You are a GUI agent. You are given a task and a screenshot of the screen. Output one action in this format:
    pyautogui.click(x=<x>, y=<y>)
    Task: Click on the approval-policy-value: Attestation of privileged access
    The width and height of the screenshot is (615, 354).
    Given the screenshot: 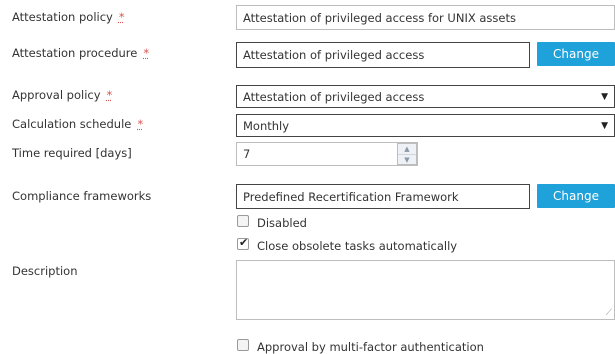 What is the action you would take?
    pyautogui.click(x=334, y=96)
    